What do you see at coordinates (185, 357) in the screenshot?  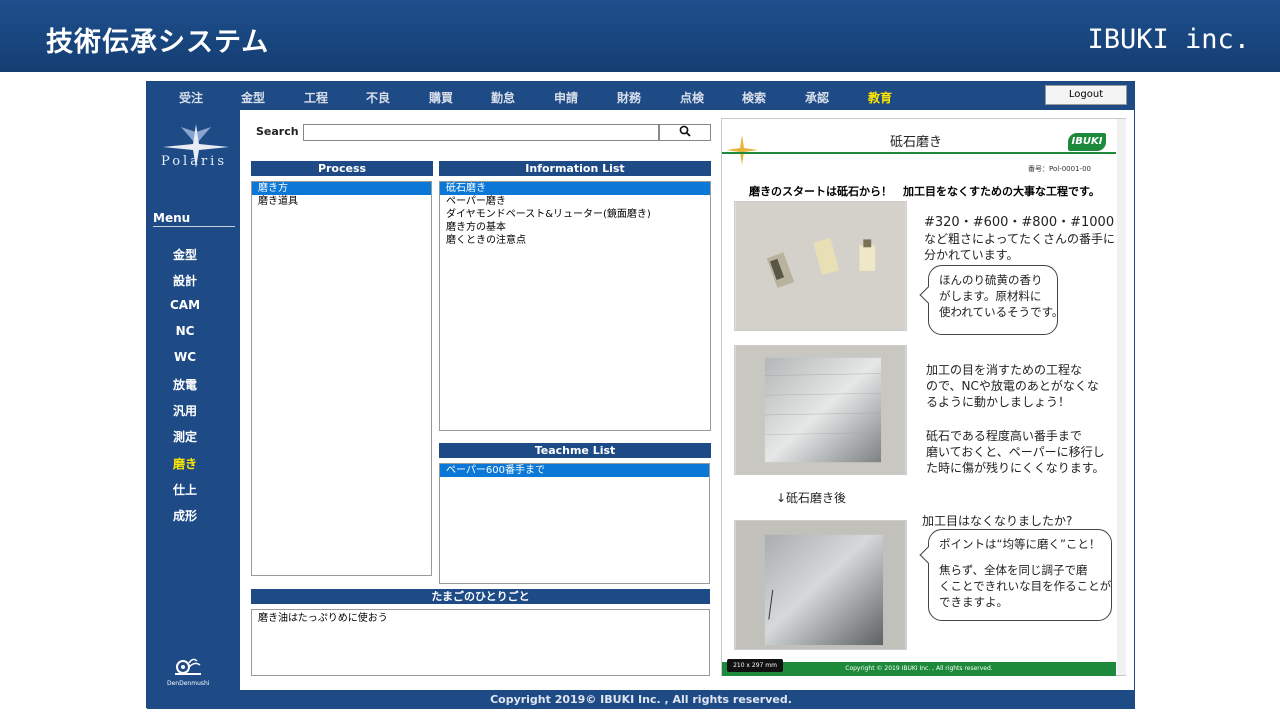 I see `sidebar-item-wc: WC` at bounding box center [185, 357].